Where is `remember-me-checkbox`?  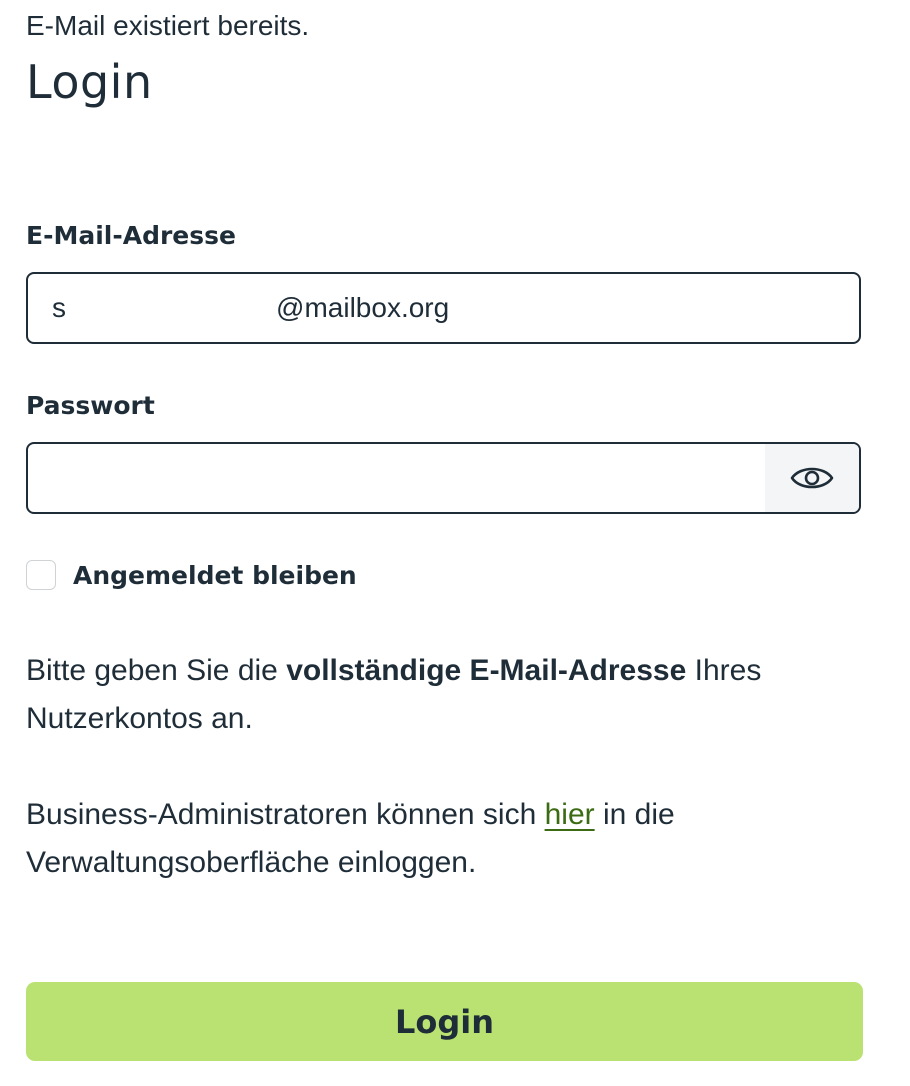
remember-me-checkbox is located at coordinates (41, 575).